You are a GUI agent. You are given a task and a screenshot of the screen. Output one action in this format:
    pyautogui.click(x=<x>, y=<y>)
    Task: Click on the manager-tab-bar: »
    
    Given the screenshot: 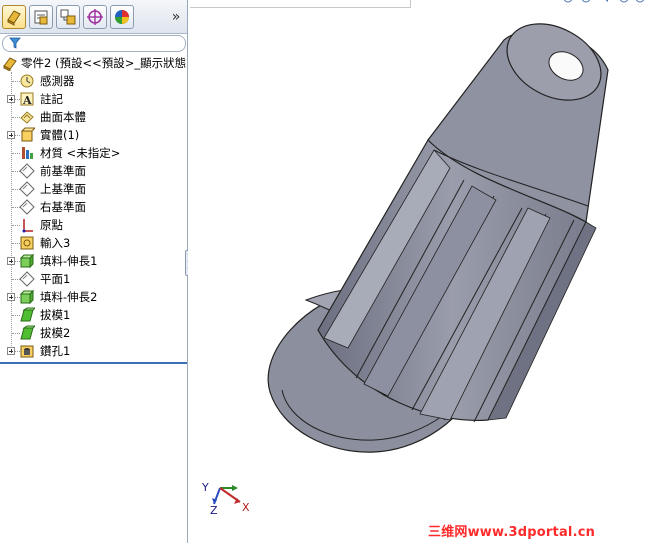 What is the action you would take?
    pyautogui.click(x=93, y=17)
    